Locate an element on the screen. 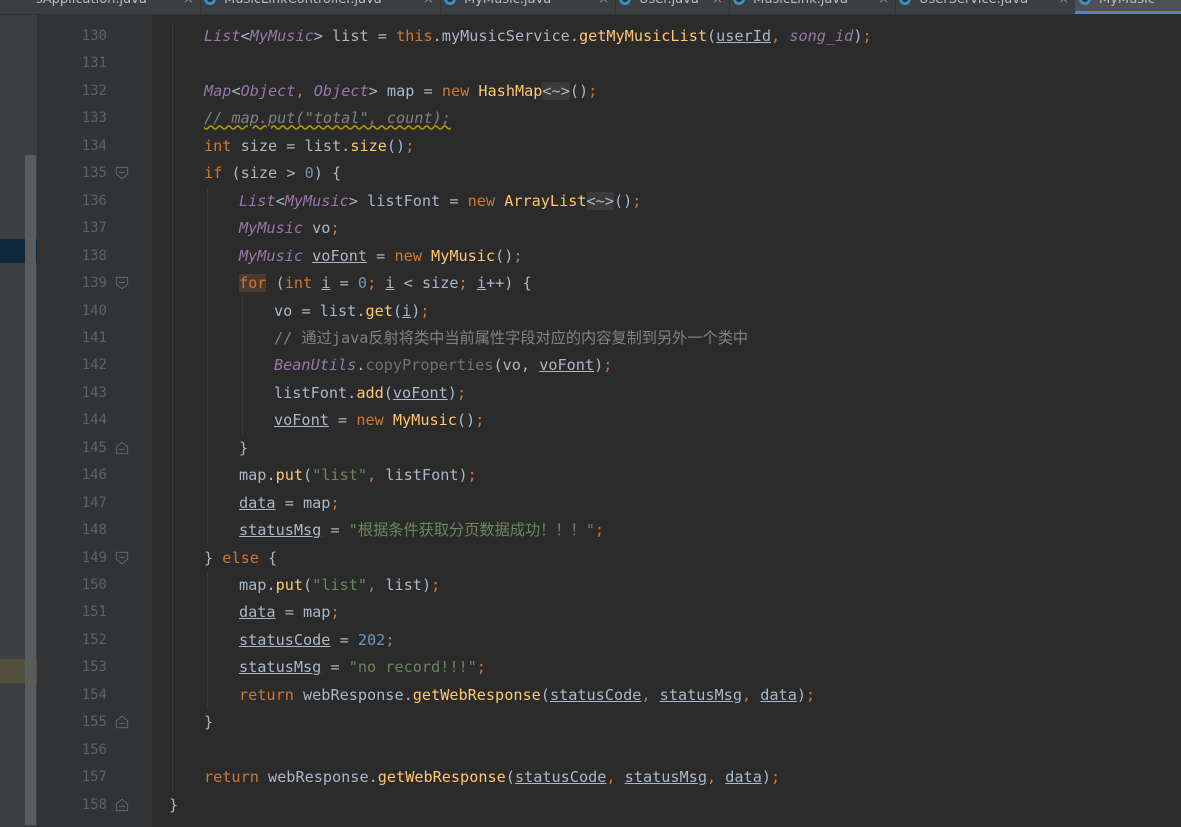 The height and width of the screenshot is (827, 1181). code-token: MyMusic is located at coordinates (316, 200).